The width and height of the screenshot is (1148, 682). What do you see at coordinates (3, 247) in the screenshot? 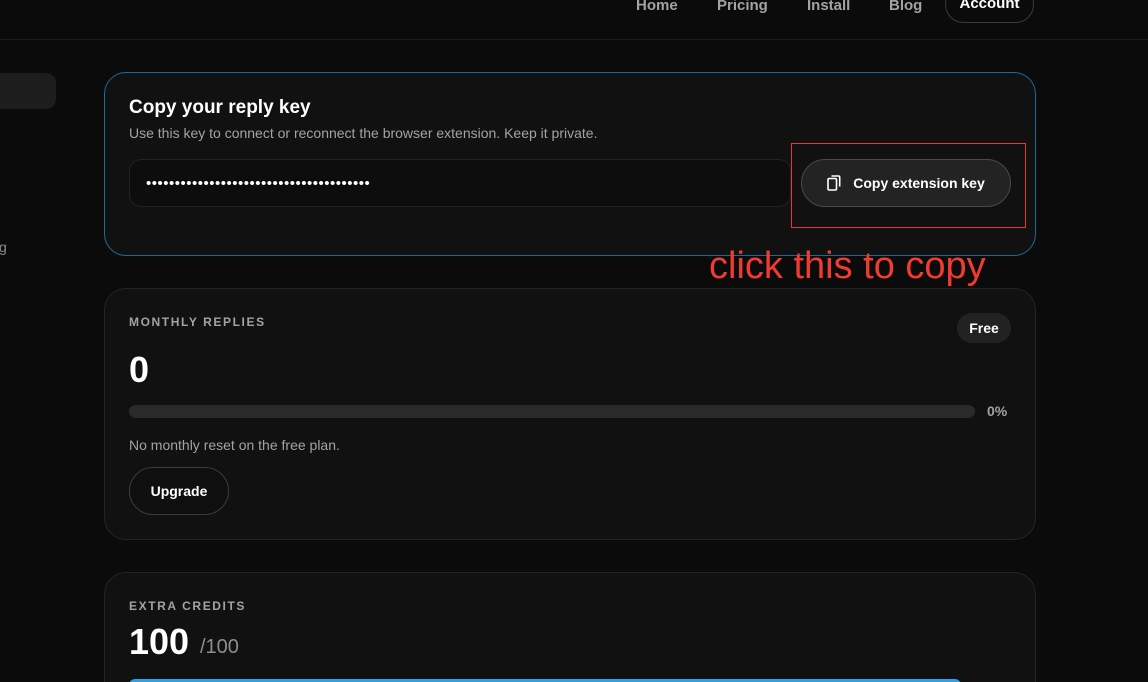
I see `sidebar-item-fragment: g` at bounding box center [3, 247].